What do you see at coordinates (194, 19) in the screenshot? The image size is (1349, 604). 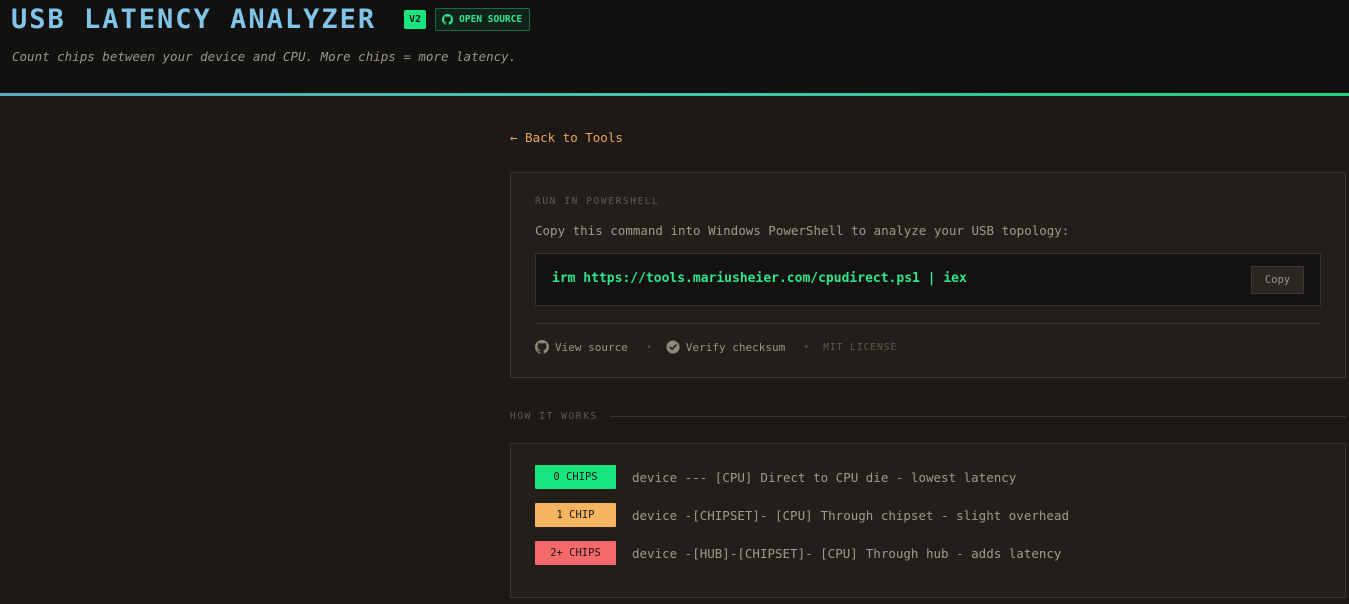 I see `page-title: USB LATENCY ANALYZER` at bounding box center [194, 19].